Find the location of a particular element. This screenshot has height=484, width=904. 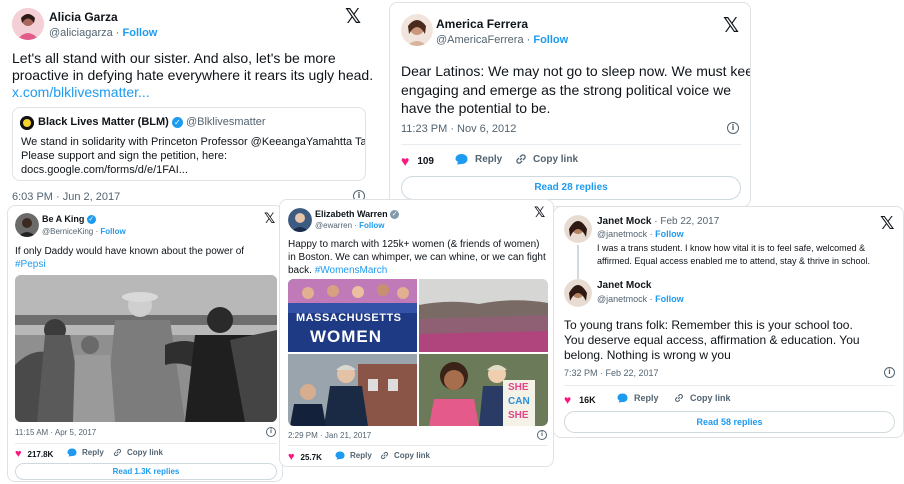

thread-line is located at coordinates (578, 262).